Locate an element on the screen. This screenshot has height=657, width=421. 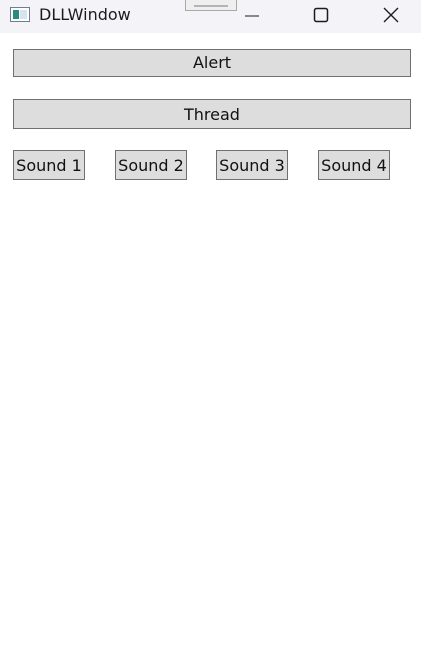
thread-button: Thread is located at coordinates (212, 114).